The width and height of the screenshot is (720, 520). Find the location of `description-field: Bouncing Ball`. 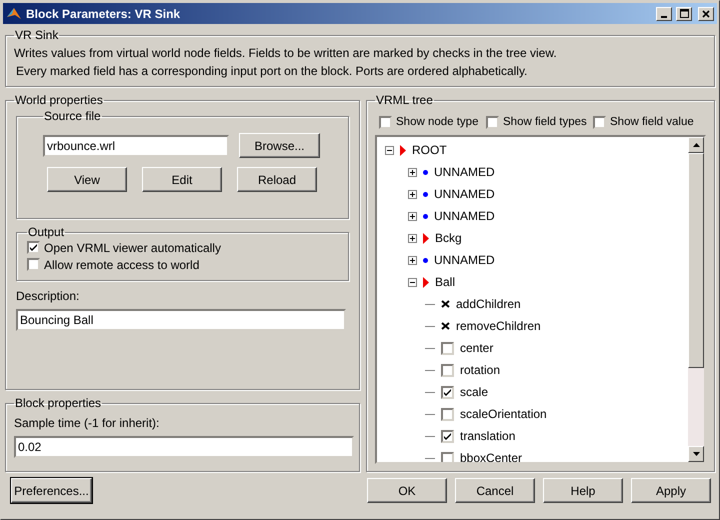

description-field: Bouncing Ball is located at coordinates (181, 320).